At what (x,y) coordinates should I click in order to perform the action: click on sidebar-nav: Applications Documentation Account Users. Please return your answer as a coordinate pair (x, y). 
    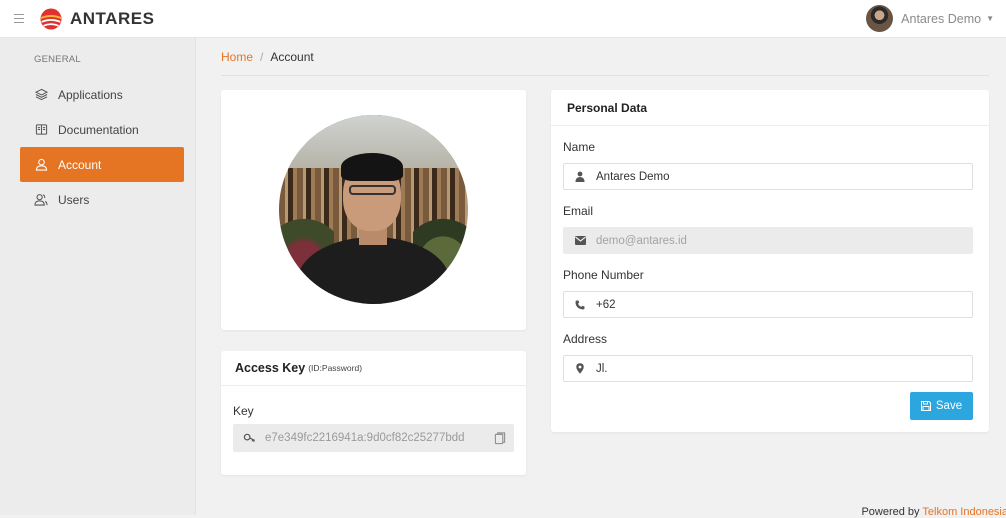
    Looking at the image, I should click on (97, 147).